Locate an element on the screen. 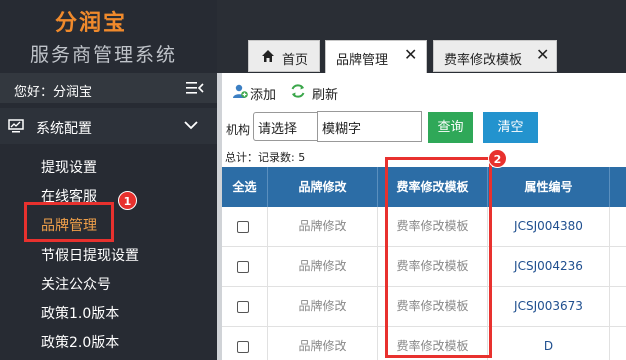 The width and height of the screenshot is (626, 360). query-button: 查询 is located at coordinates (450, 127).